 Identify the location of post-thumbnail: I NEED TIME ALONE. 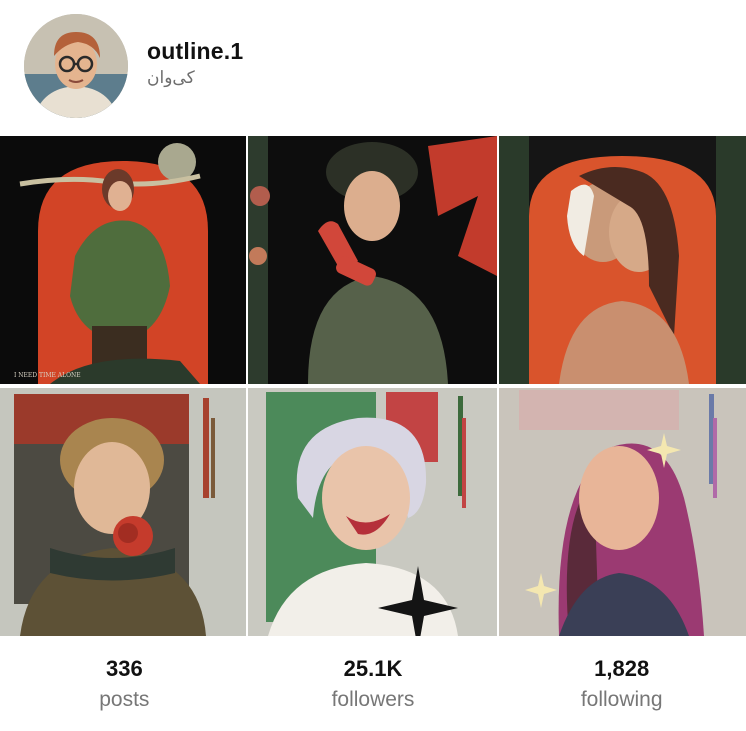
(123, 260).